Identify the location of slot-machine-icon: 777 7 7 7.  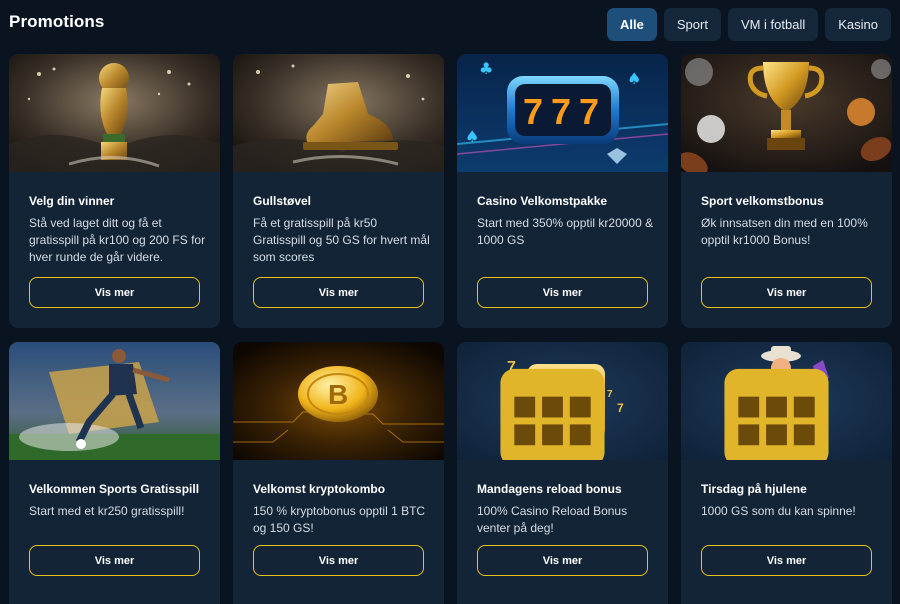
(562, 401).